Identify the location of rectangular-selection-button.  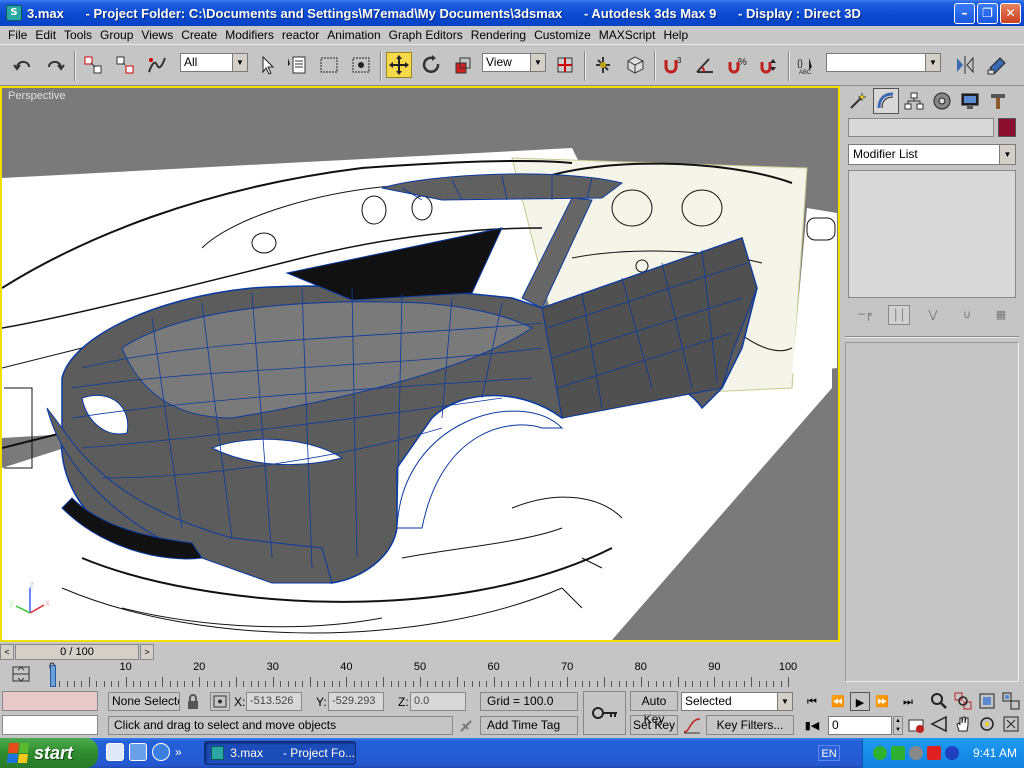
(329, 65).